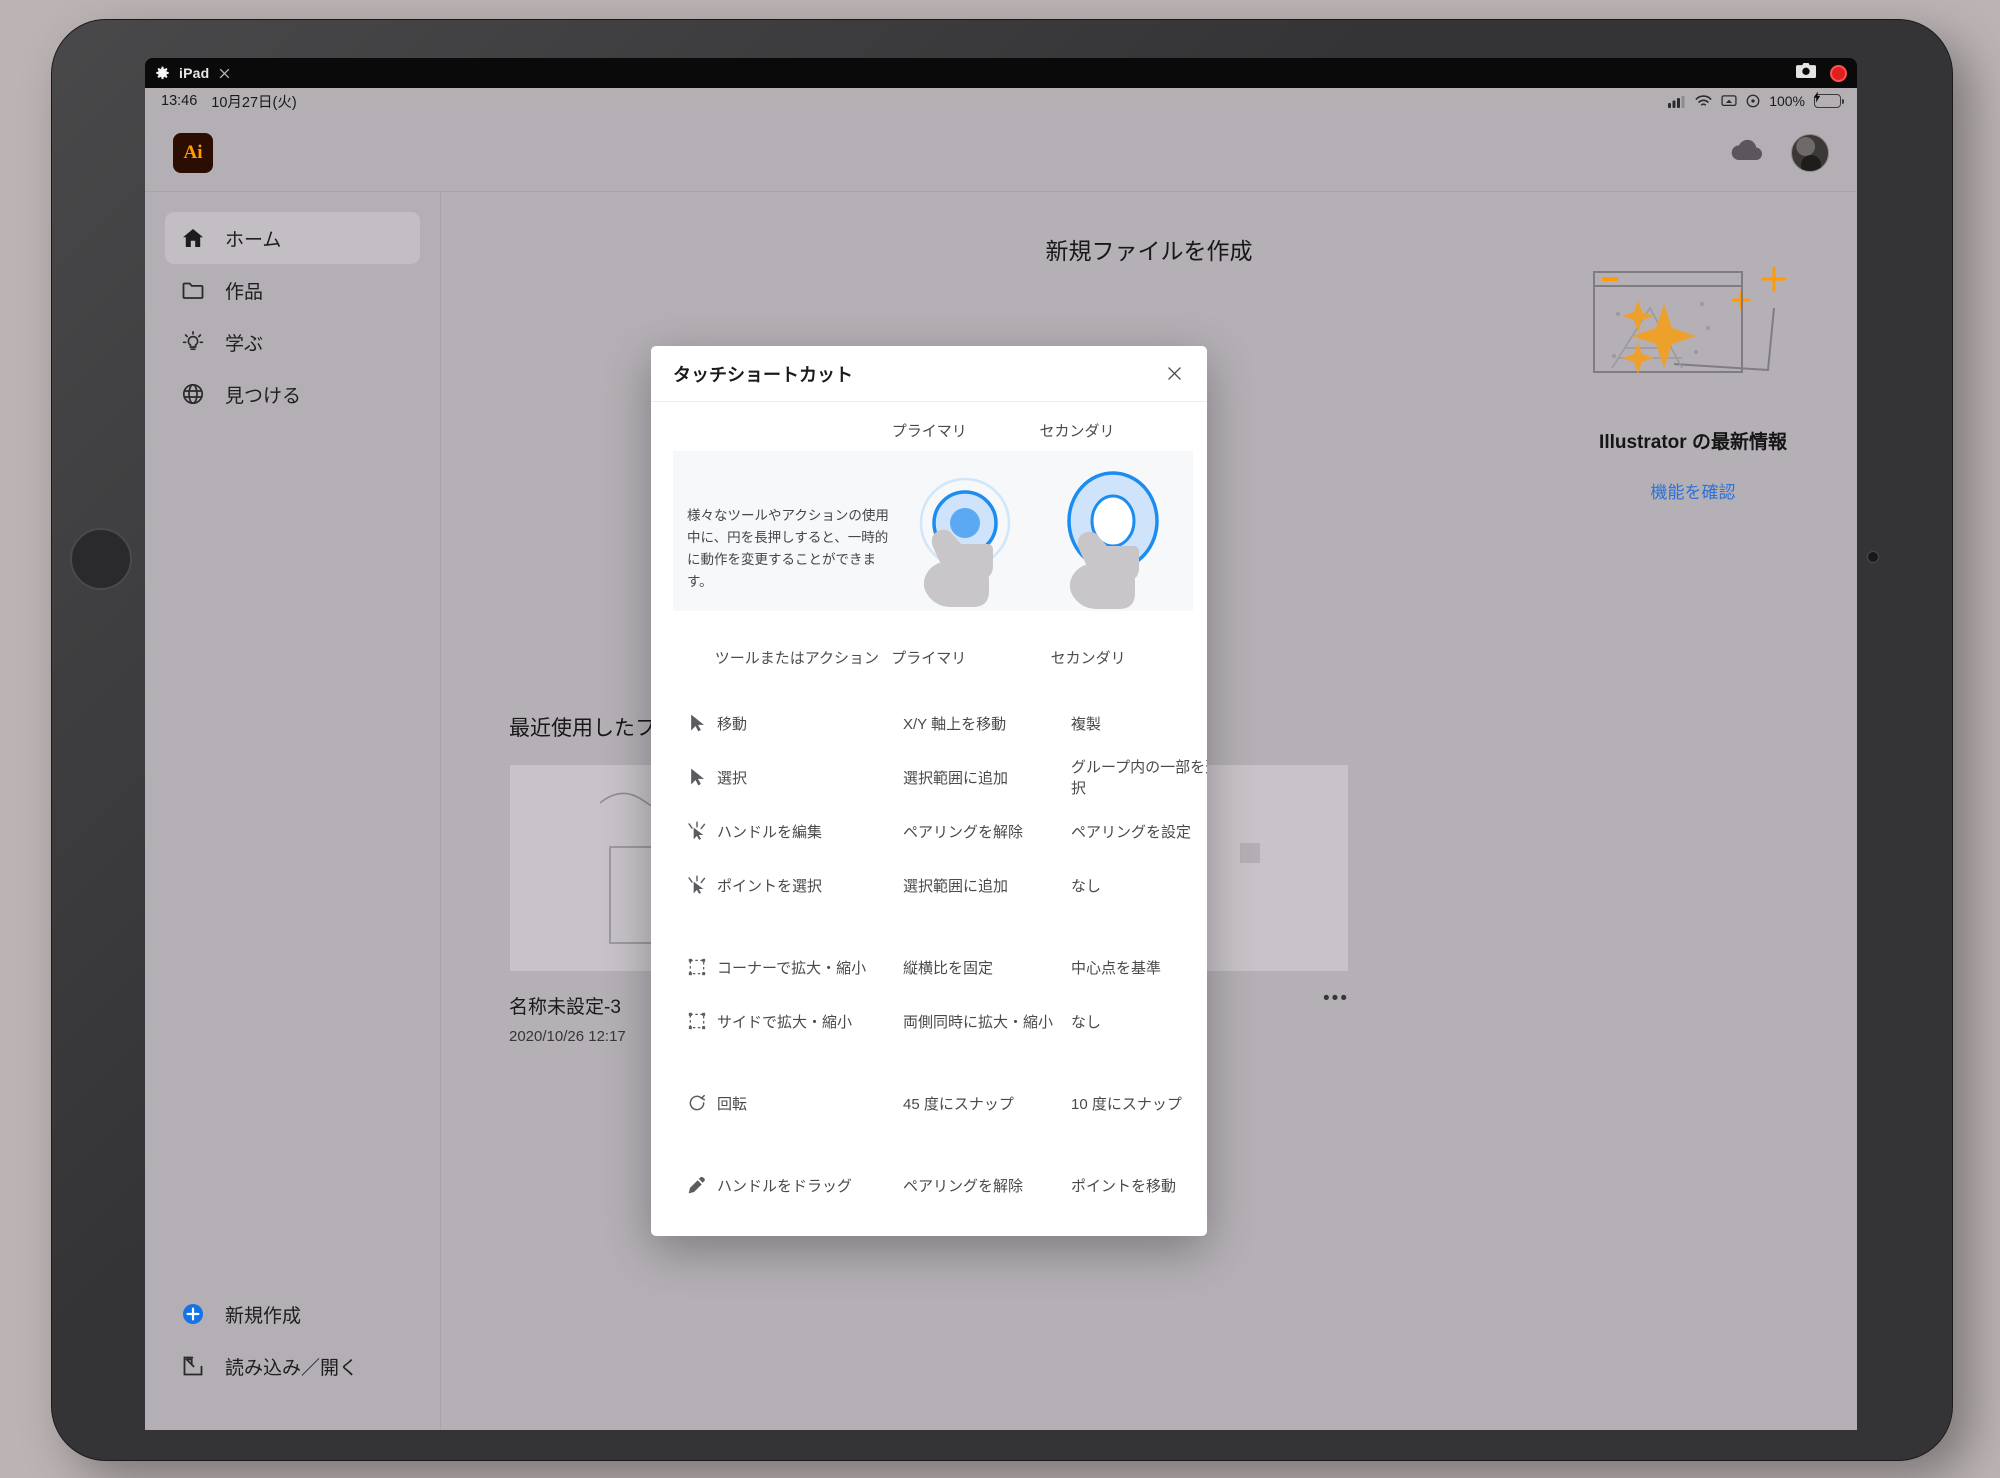 Image resolution: width=2000 pixels, height=1478 pixels. Describe the element at coordinates (1114, 541) in the screenshot. I see `touch-secondary-icon` at that location.